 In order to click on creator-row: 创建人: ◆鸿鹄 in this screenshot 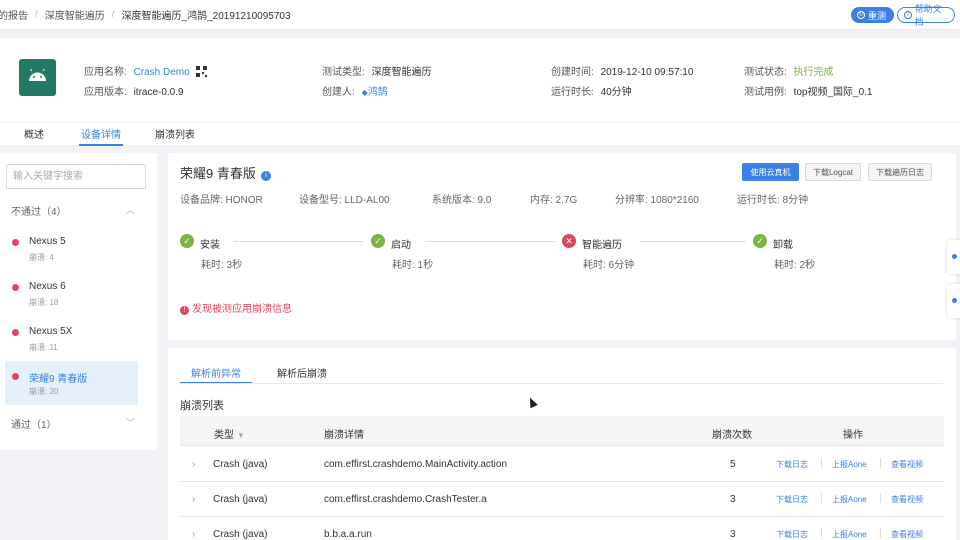, I will do `click(355, 90)`.